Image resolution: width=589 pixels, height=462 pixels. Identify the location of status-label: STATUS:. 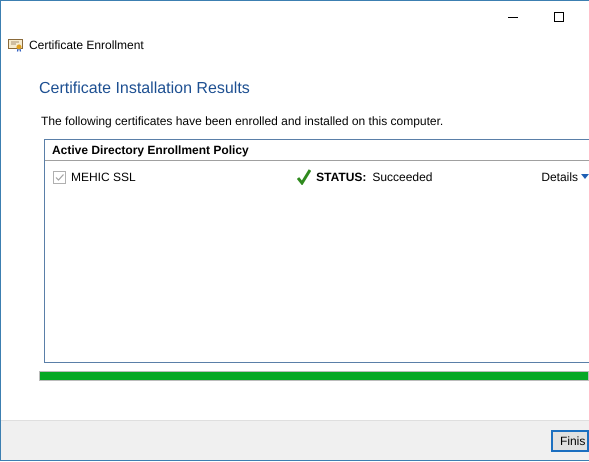
(341, 177).